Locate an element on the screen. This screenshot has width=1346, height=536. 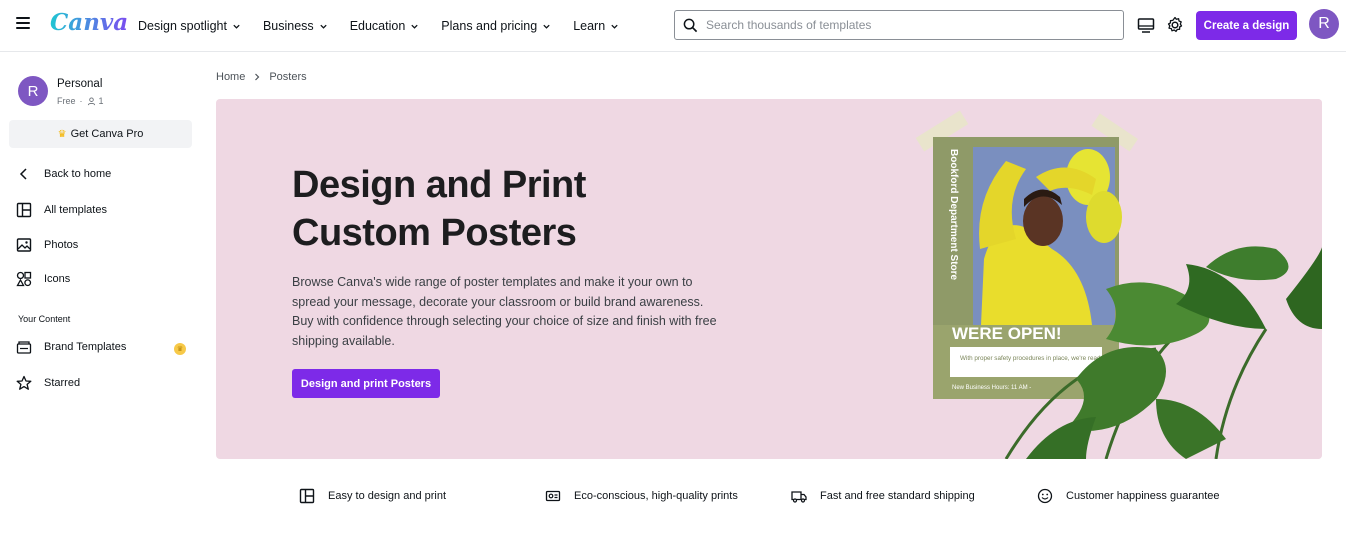
star-icon is located at coordinates (24, 382).